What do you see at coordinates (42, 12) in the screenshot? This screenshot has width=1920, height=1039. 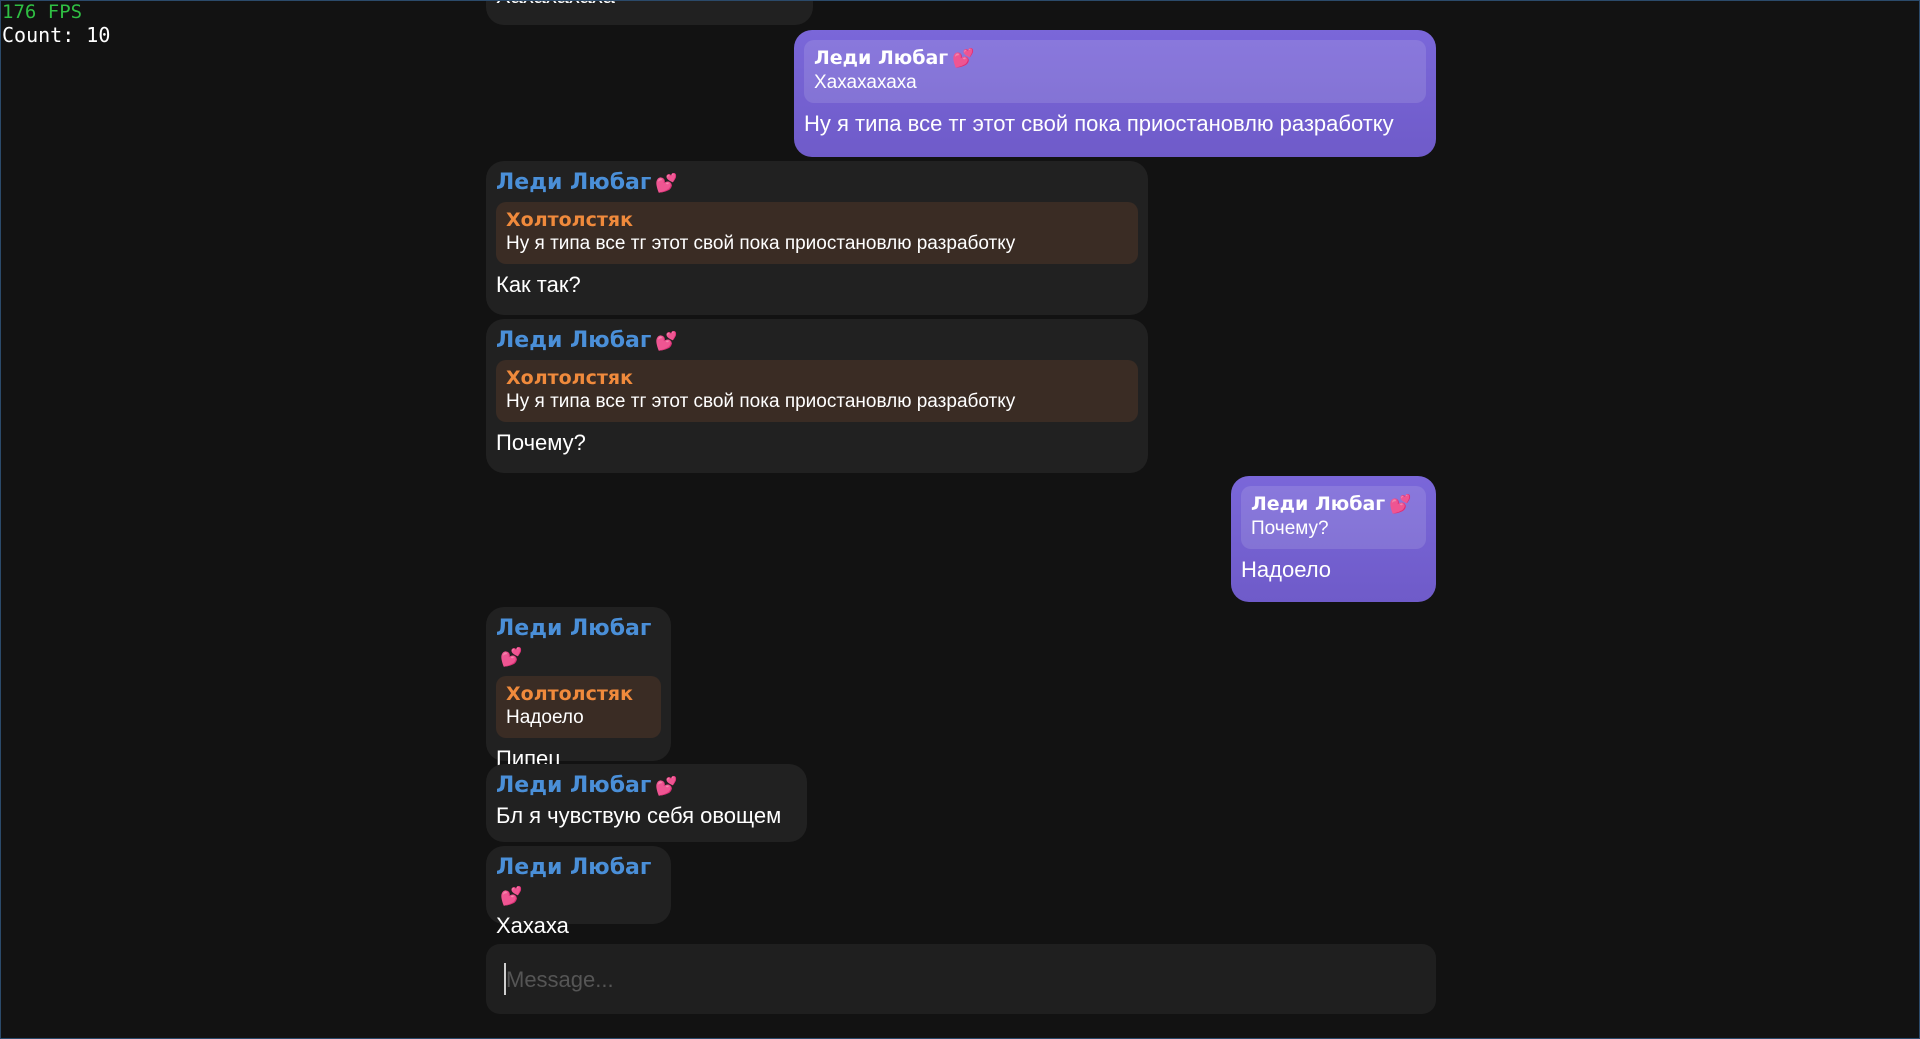 I see `fps-counter: 176 FPS` at bounding box center [42, 12].